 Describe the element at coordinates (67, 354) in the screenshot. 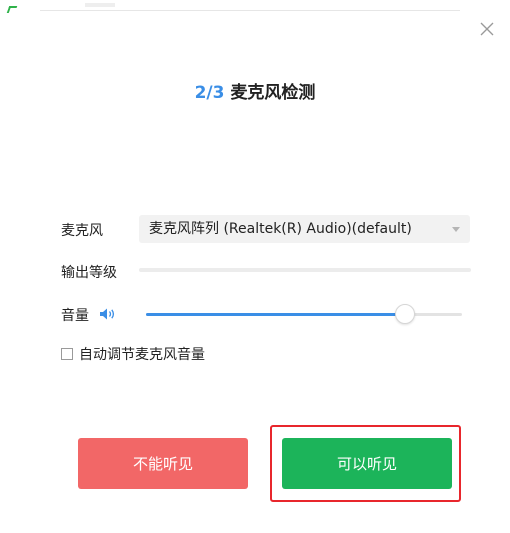

I see `auto-adjust-checkbox` at that location.